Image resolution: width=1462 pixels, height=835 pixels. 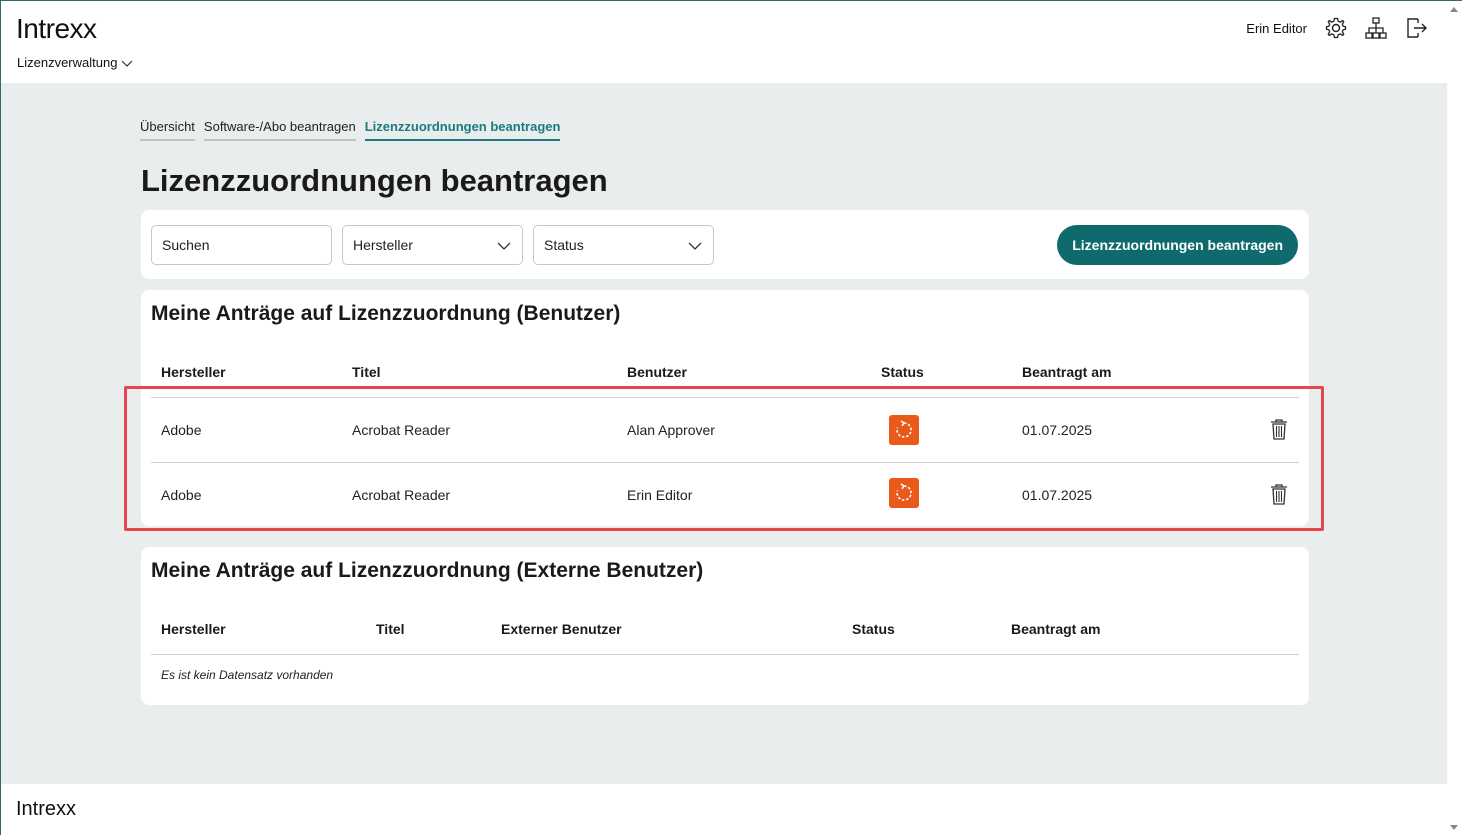 What do you see at coordinates (725, 462) in the screenshot?
I see `row-divider` at bounding box center [725, 462].